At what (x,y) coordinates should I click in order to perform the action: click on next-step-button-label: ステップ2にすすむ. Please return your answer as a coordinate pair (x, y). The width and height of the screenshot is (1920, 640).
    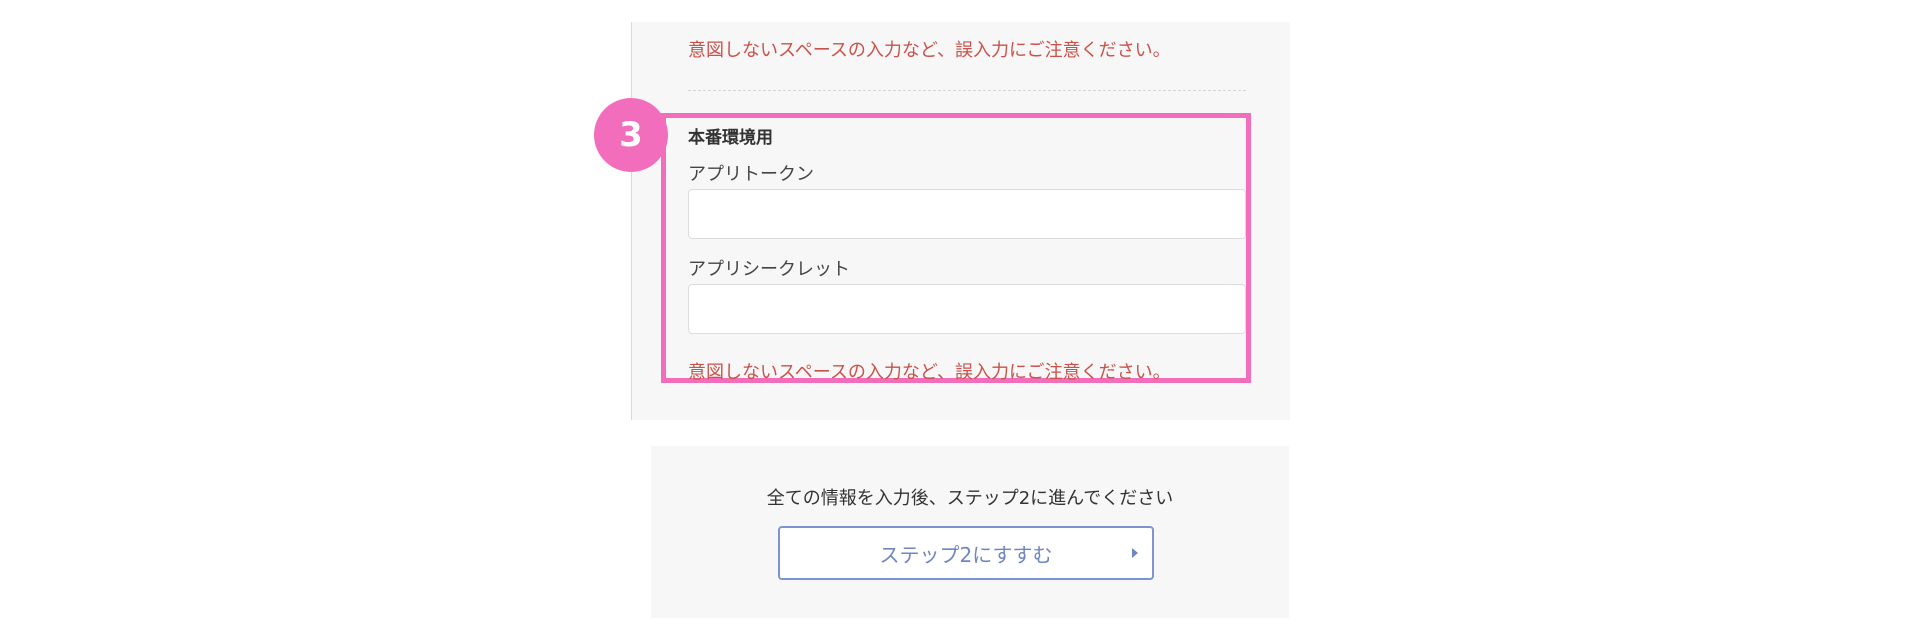
    Looking at the image, I should click on (966, 554).